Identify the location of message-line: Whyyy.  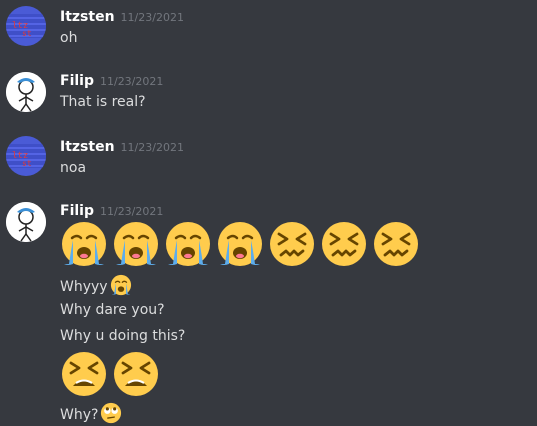
(96, 285).